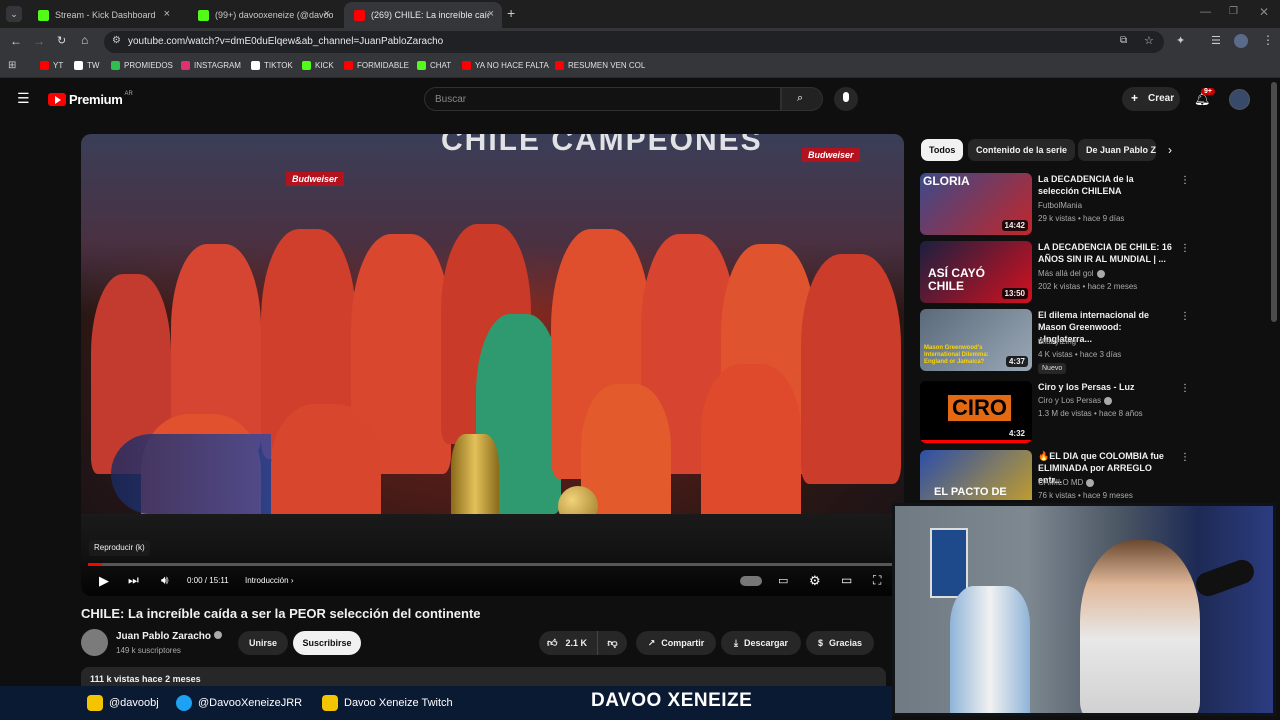 This screenshot has width=1280, height=720. What do you see at coordinates (1071, 273) in the screenshot?
I see `channel-name: Más allá del gol` at bounding box center [1071, 273].